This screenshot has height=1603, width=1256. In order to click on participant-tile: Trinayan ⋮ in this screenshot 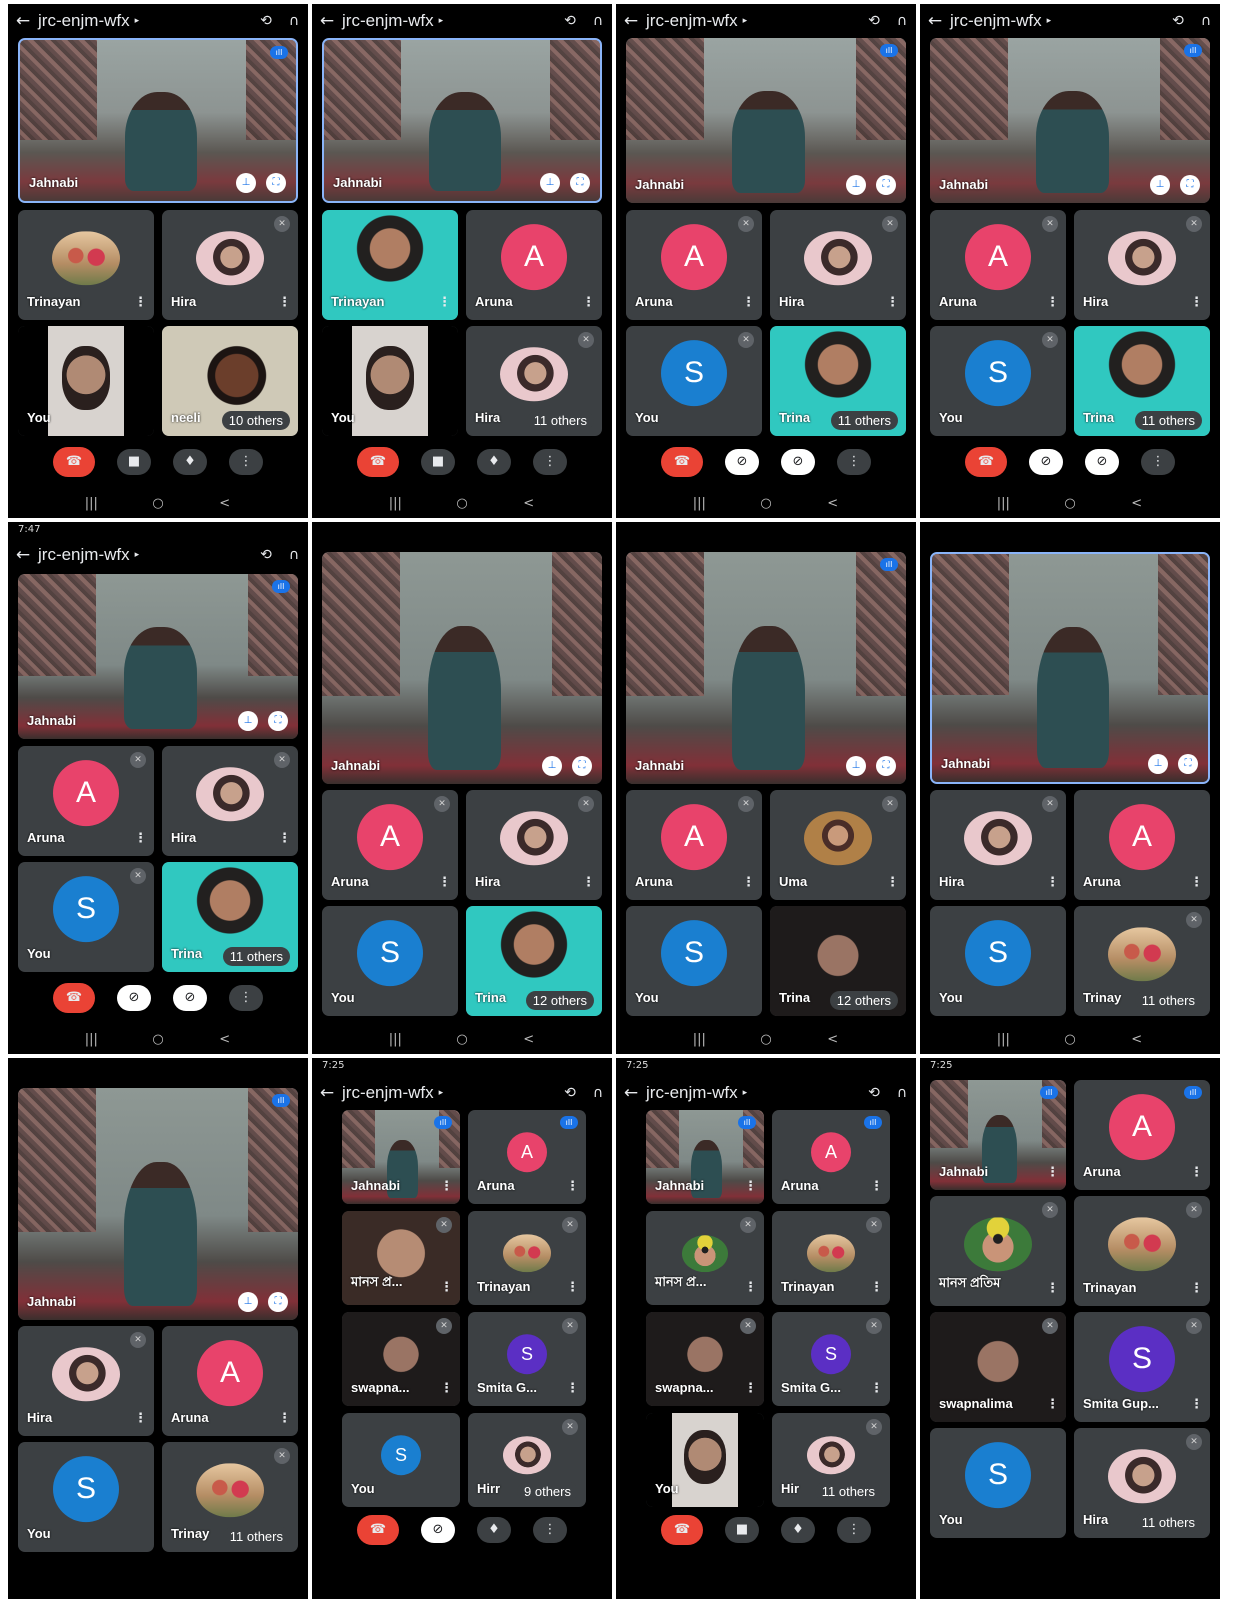, I will do `click(390, 265)`.